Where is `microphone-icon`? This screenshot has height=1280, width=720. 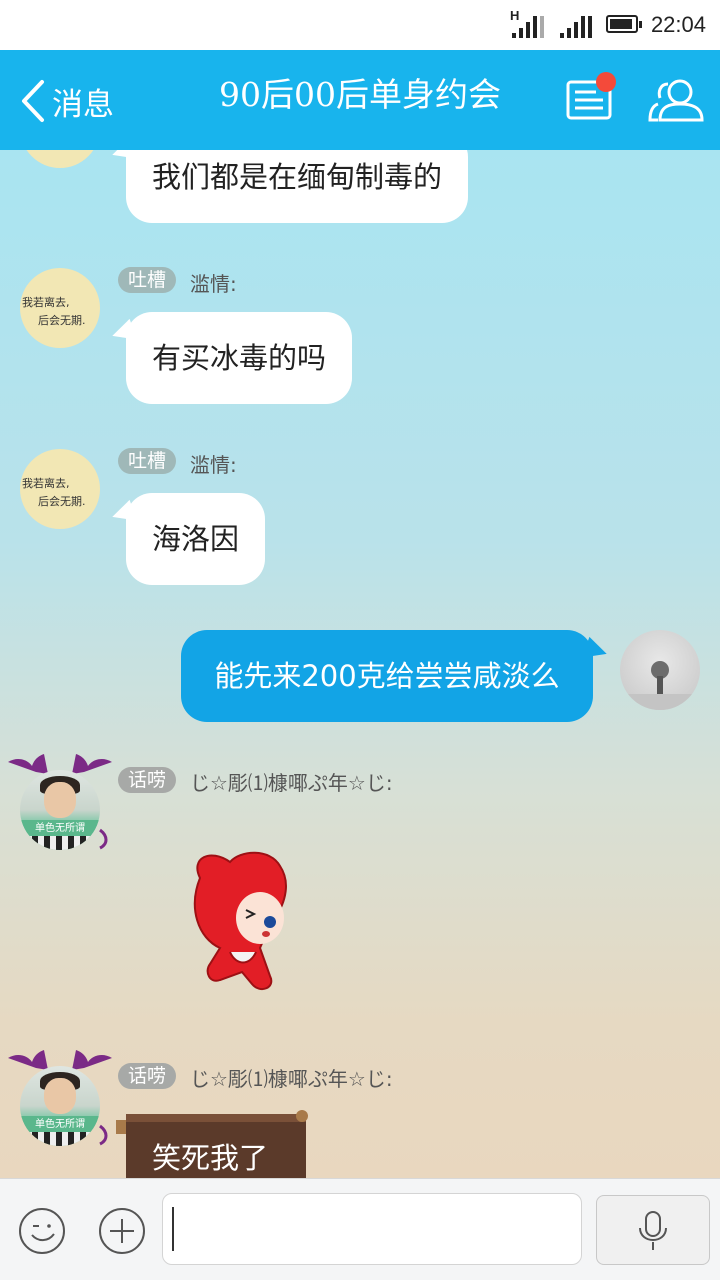 microphone-icon is located at coordinates (653, 1230).